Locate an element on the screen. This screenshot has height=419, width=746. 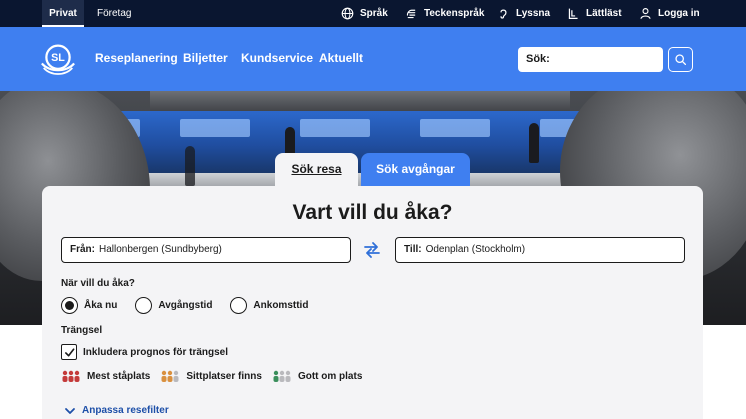
language-label: Språk is located at coordinates (374, 13).